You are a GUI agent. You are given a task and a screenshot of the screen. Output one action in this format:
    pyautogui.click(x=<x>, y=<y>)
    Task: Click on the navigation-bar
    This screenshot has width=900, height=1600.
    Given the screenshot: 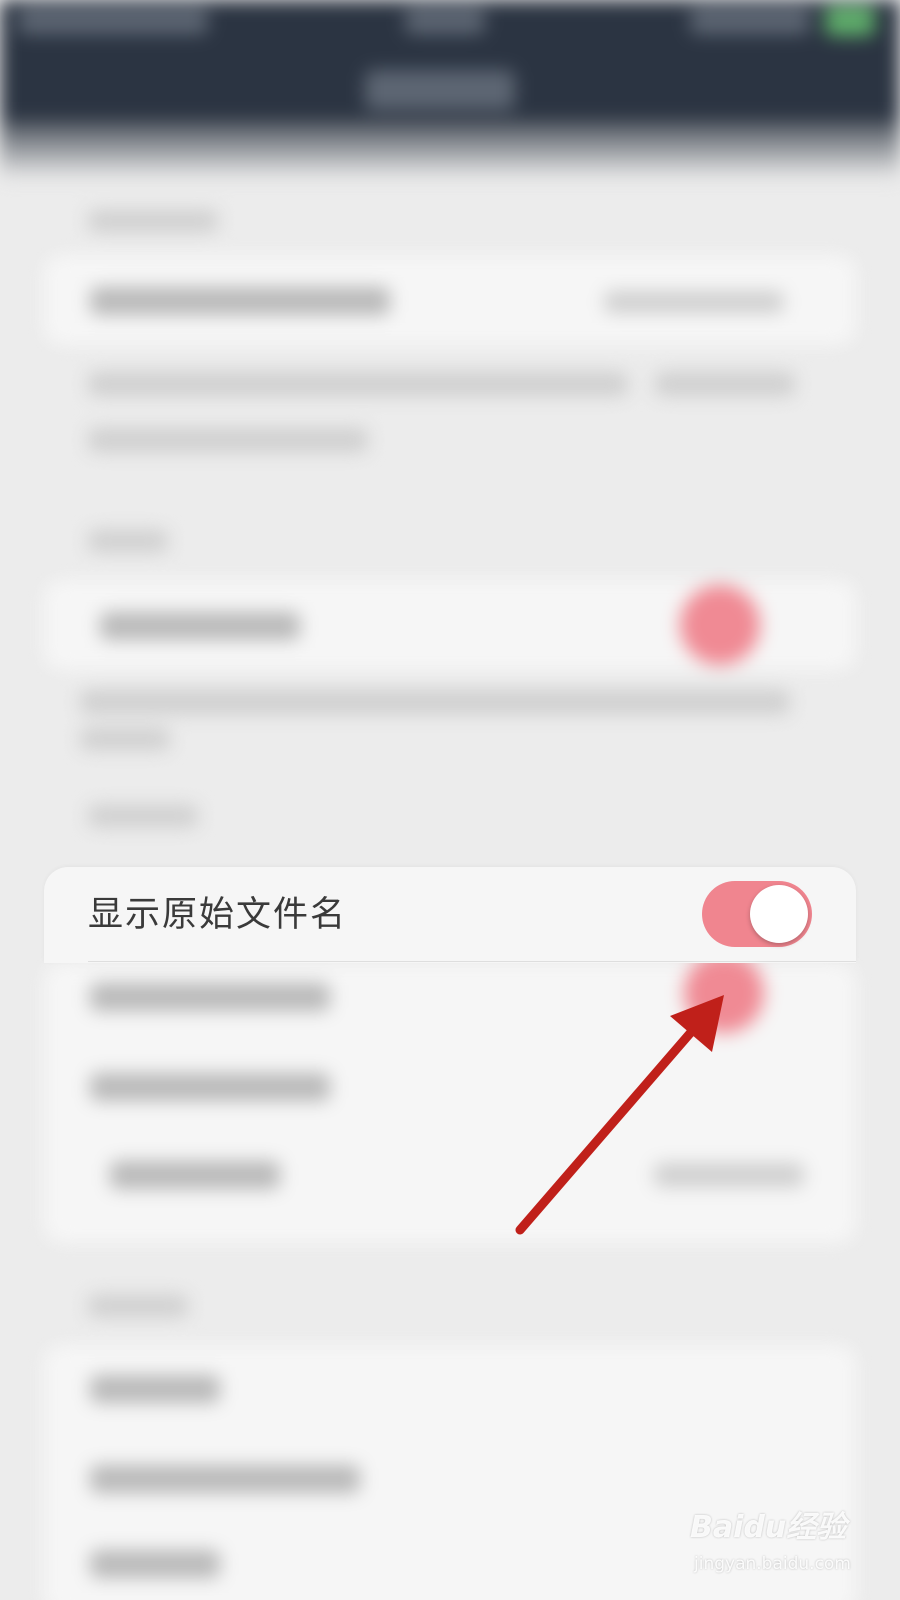 What is the action you would take?
    pyautogui.click(x=450, y=70)
    